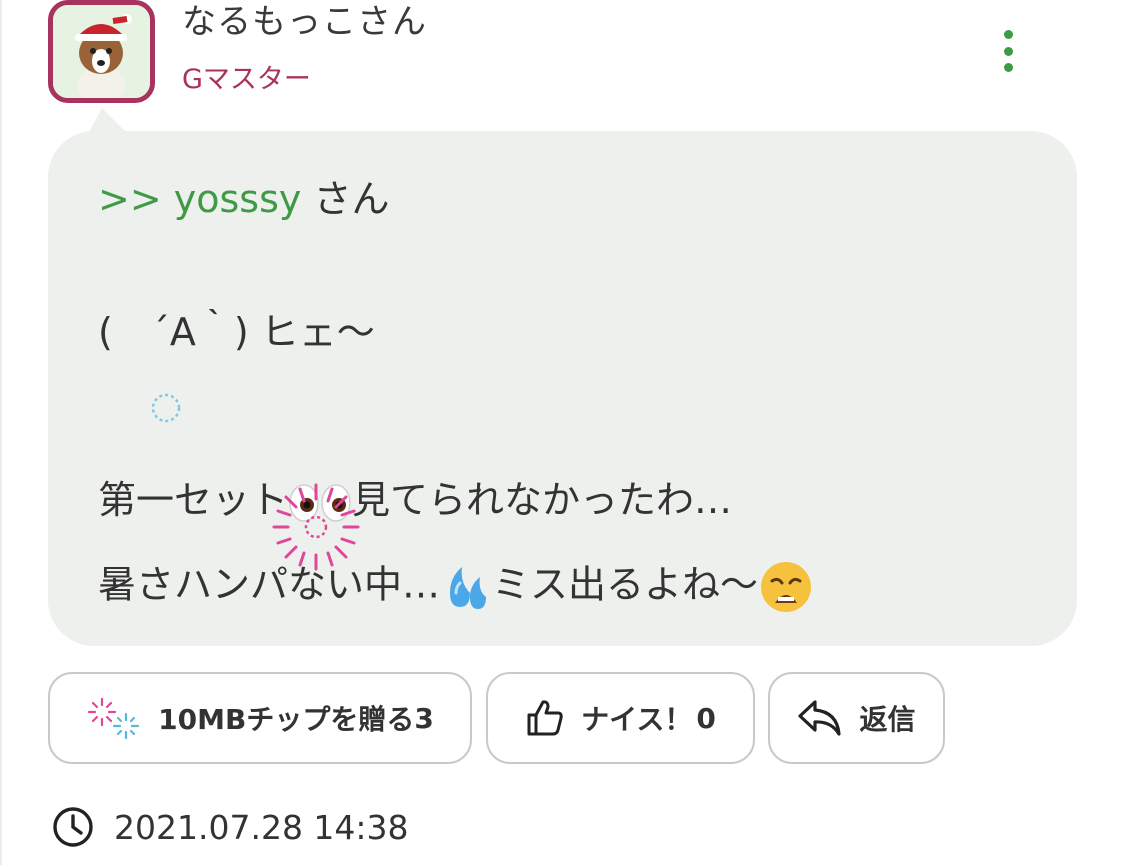 The width and height of the screenshot is (1125, 865). What do you see at coordinates (637, 719) in the screenshot?
I see `nice-label: ナイス！` at bounding box center [637, 719].